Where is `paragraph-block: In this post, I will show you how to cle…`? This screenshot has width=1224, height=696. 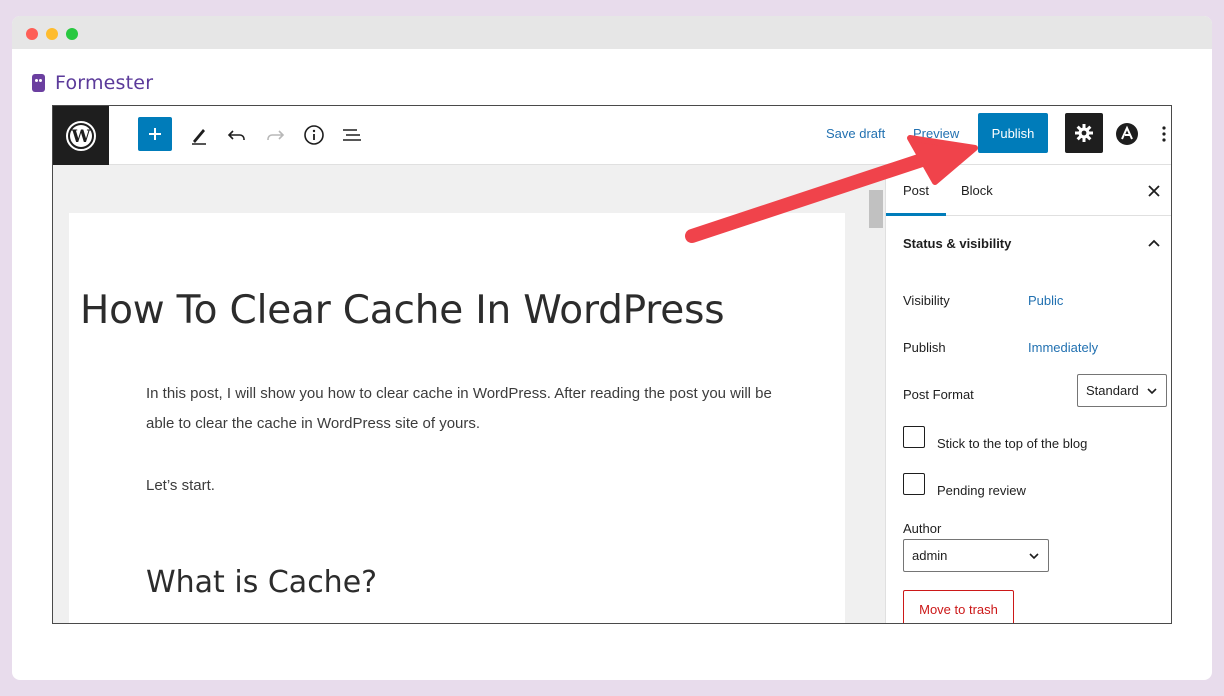
paragraph-block: In this post, I will show you how to cle… is located at coordinates (461, 409).